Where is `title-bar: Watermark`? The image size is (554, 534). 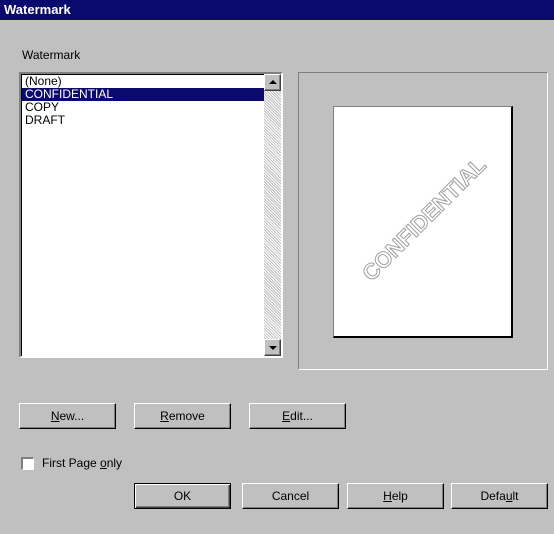
title-bar: Watermark is located at coordinates (277, 10).